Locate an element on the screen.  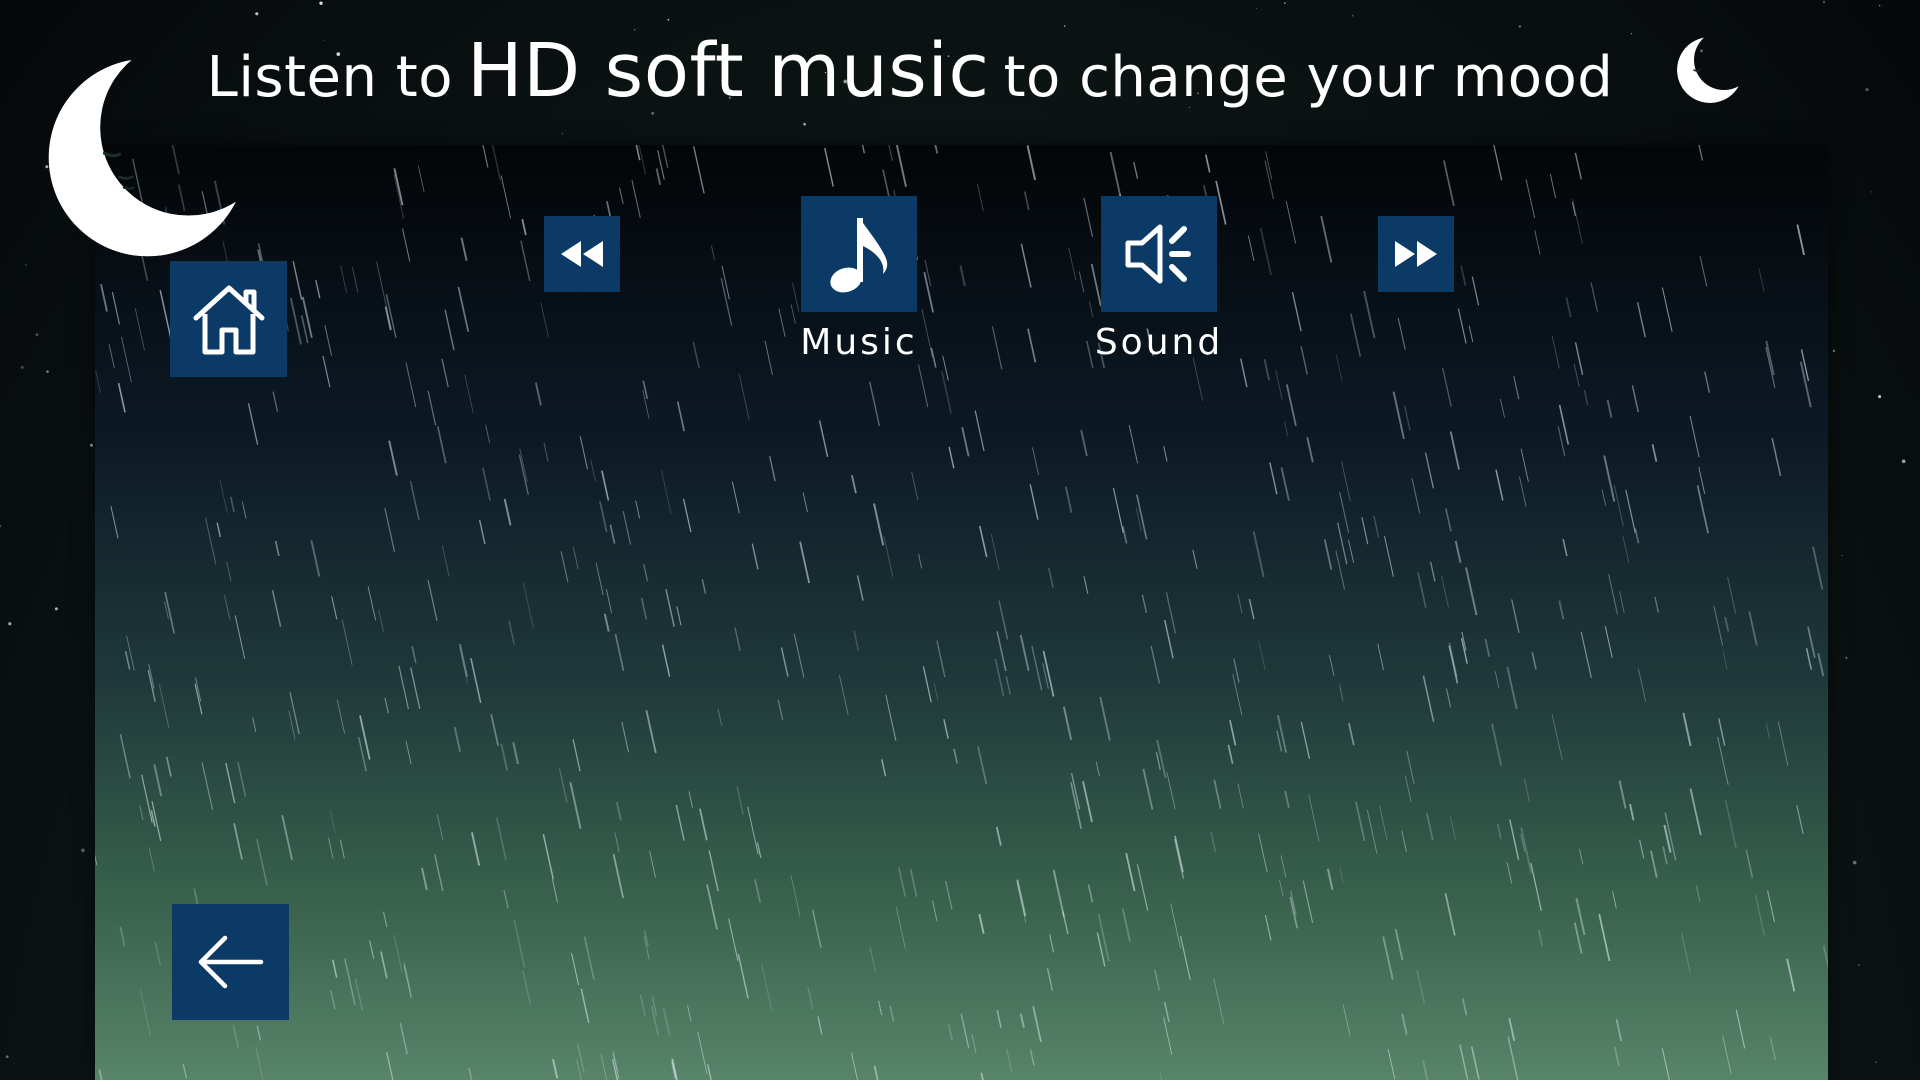
house-icon is located at coordinates (228, 320).